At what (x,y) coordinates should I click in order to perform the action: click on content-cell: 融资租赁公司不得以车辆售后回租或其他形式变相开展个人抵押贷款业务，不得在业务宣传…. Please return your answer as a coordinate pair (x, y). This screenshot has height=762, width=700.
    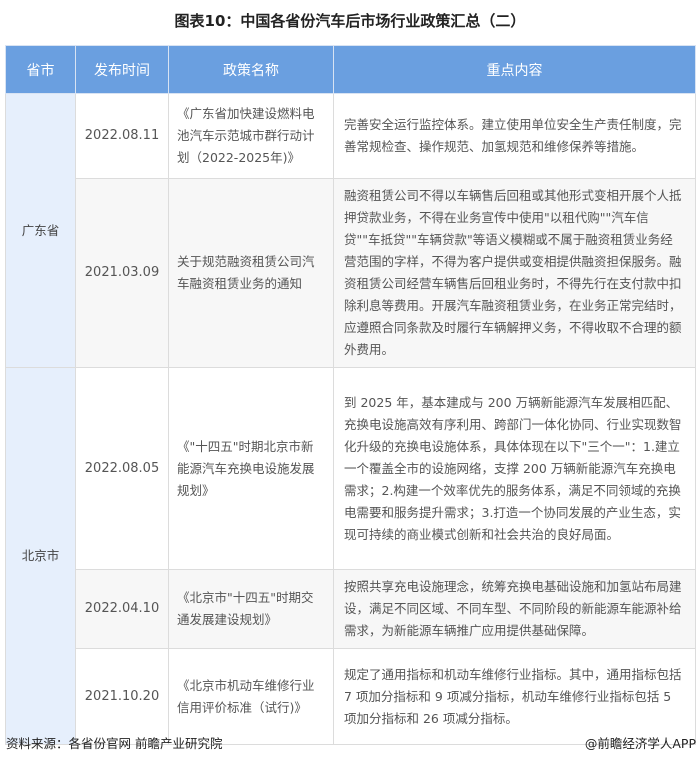
    Looking at the image, I should click on (514, 273).